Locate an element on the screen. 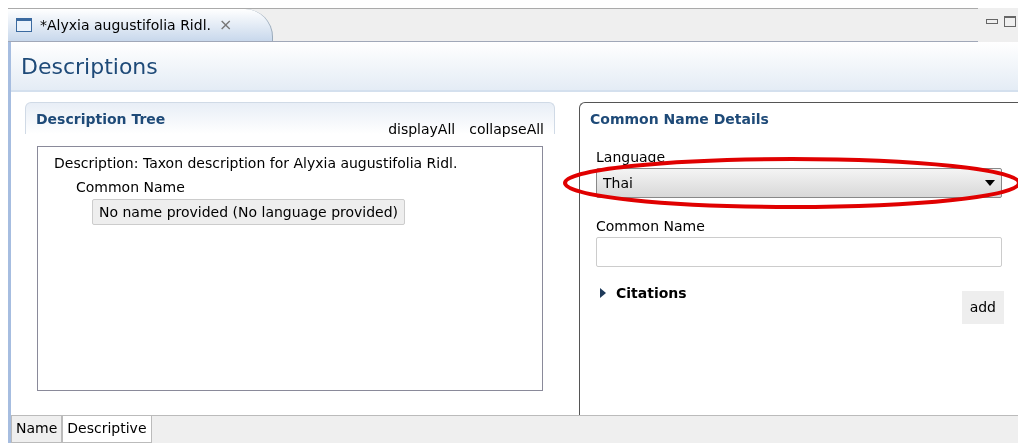 This screenshot has width=1018, height=443. field-label: Common Name is located at coordinates (650, 226).